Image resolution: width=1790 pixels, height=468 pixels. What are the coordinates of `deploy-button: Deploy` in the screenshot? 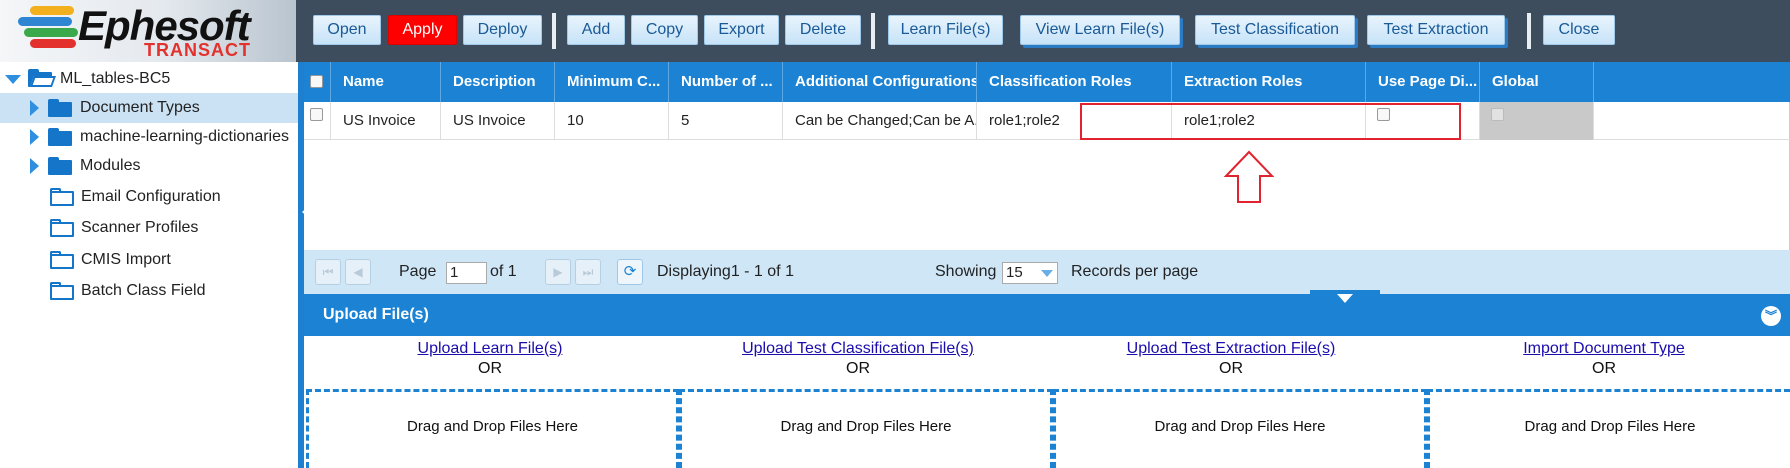 It's located at (502, 30).